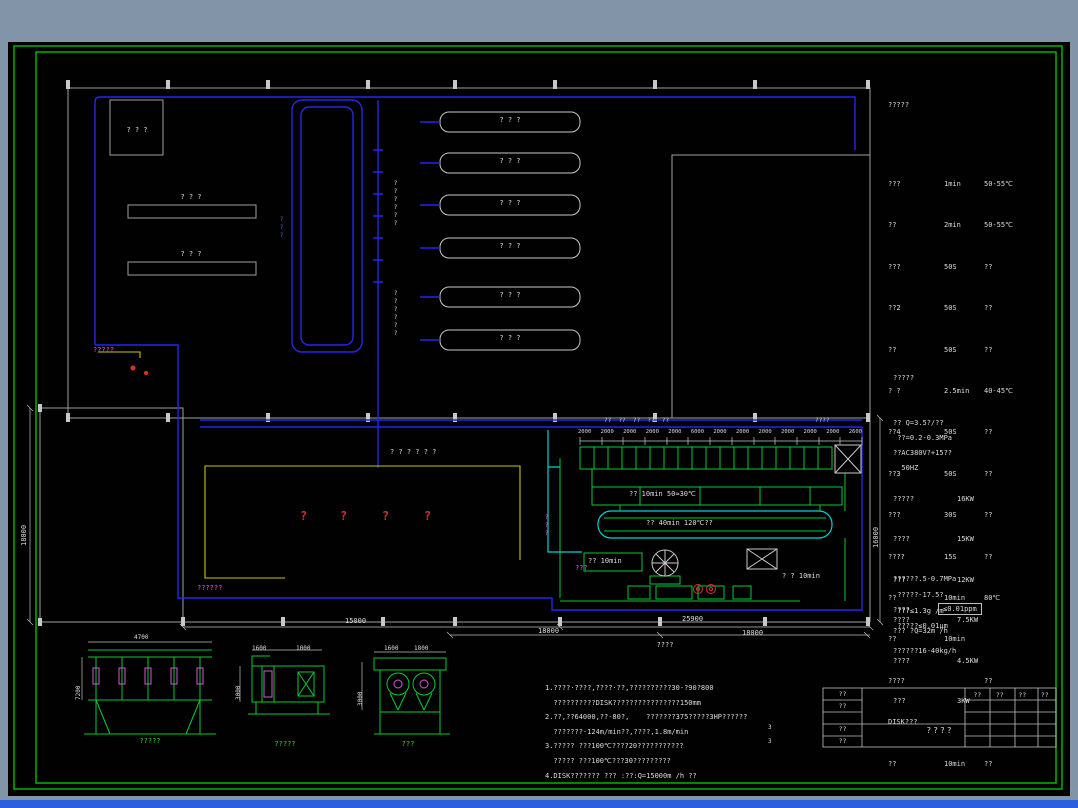  What do you see at coordinates (904, 499) in the screenshot?
I see `power-name: ?????` at bounding box center [904, 499].